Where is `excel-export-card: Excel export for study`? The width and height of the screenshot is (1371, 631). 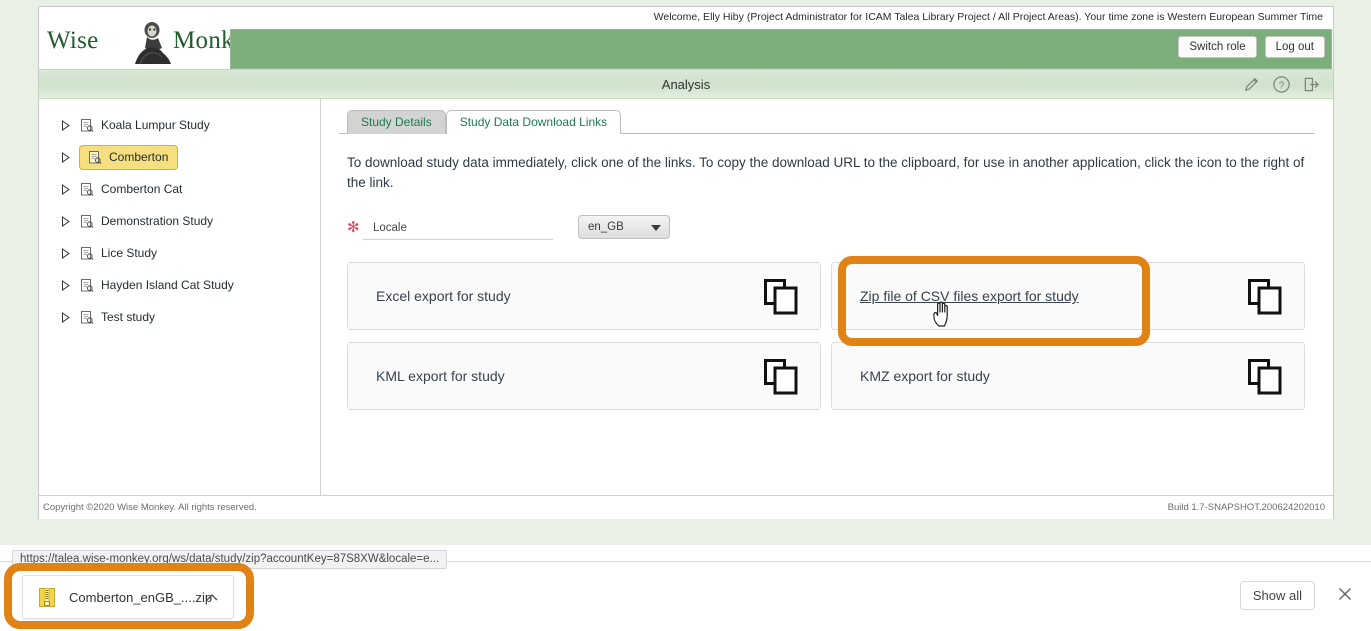 excel-export-card: Excel export for study is located at coordinates (584, 296).